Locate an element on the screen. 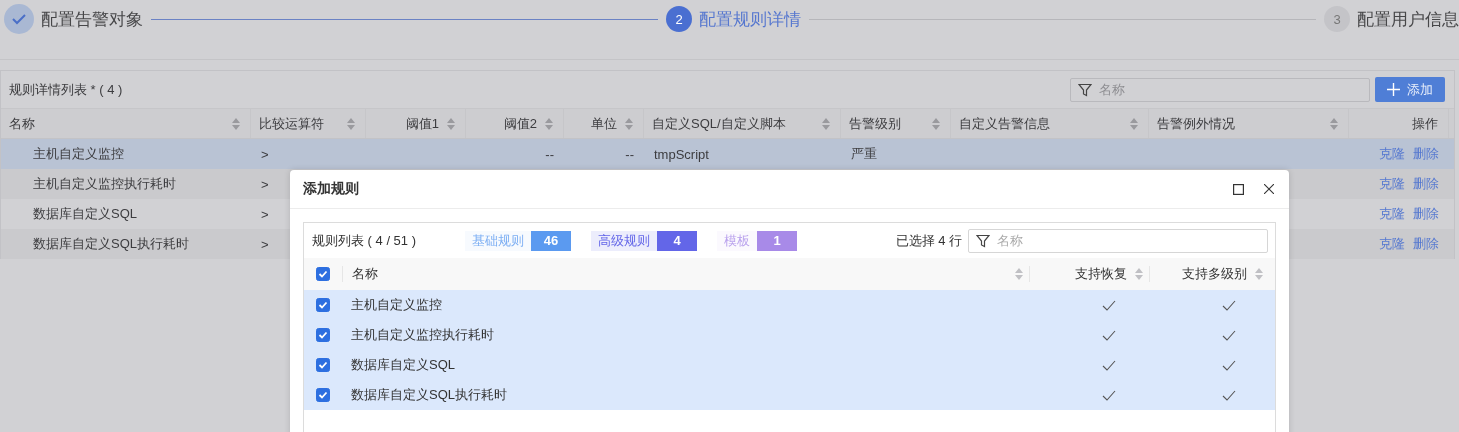  rule-row: 数据库自定义SQL is located at coordinates (789, 365).